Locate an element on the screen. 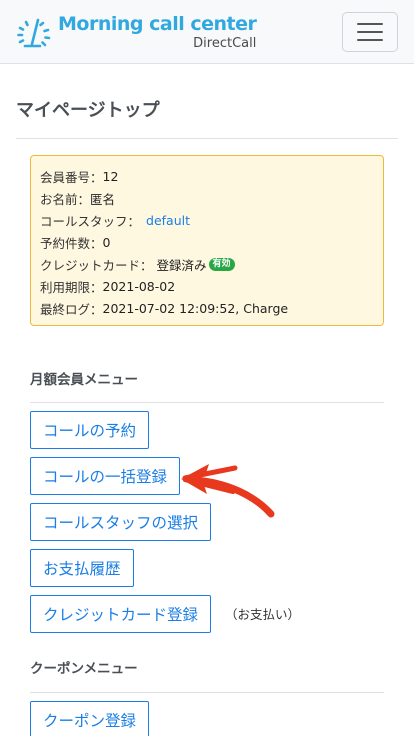 This screenshot has height=736, width=414. credit-card-row: クレジットカード： 登録済み 有効 is located at coordinates (211, 264).